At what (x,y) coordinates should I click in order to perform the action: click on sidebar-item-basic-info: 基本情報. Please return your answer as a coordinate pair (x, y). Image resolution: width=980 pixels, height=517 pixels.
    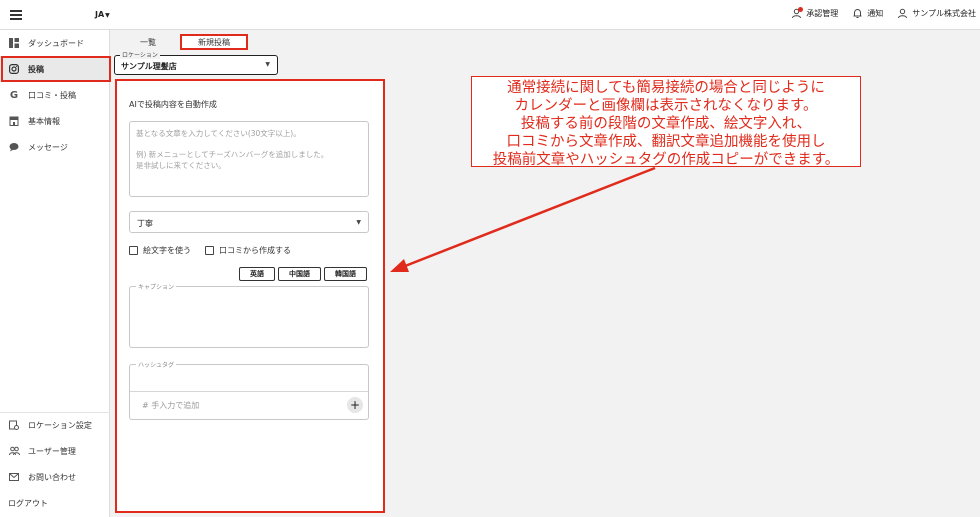
    Looking at the image, I should click on (55, 121).